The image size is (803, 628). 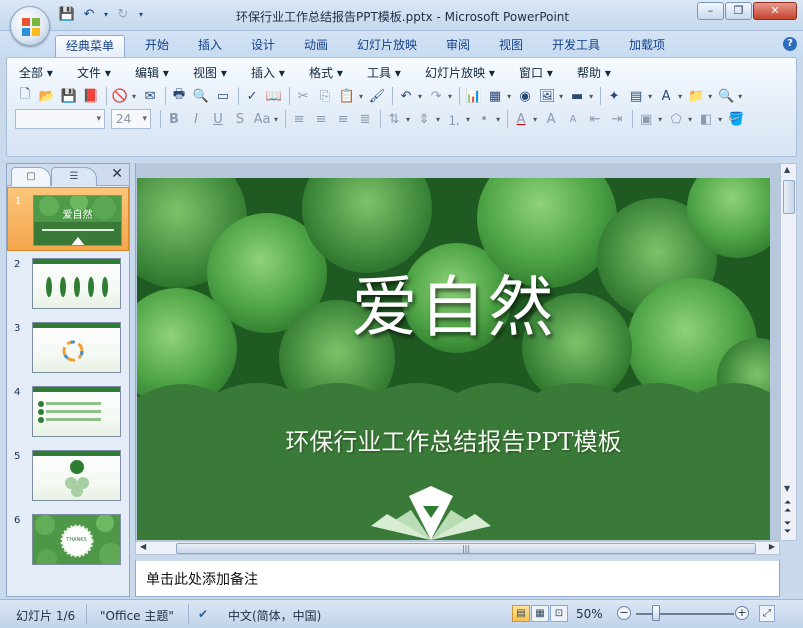 I want to click on maximize-button: ❐, so click(x=738, y=11).